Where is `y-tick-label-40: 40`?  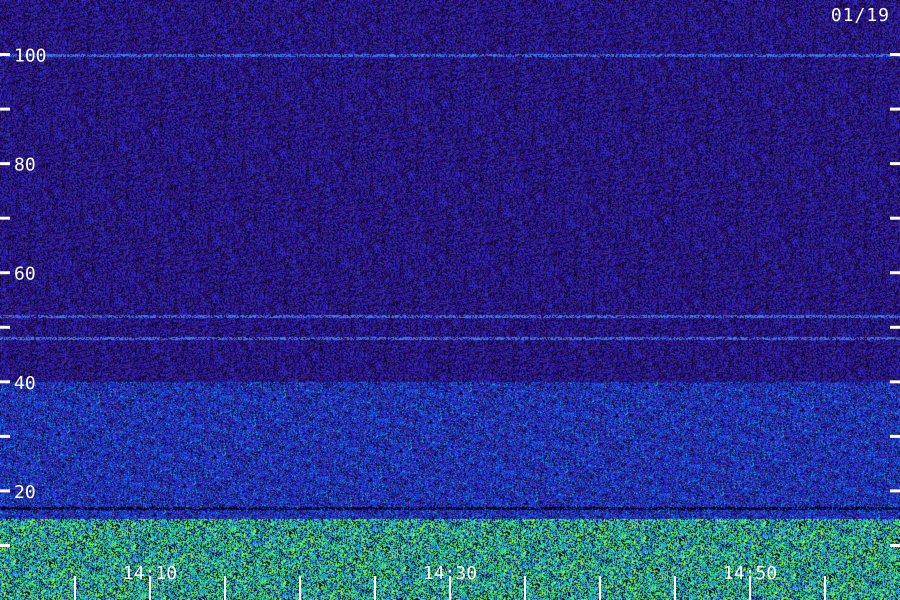
y-tick-label-40: 40 is located at coordinates (25, 383).